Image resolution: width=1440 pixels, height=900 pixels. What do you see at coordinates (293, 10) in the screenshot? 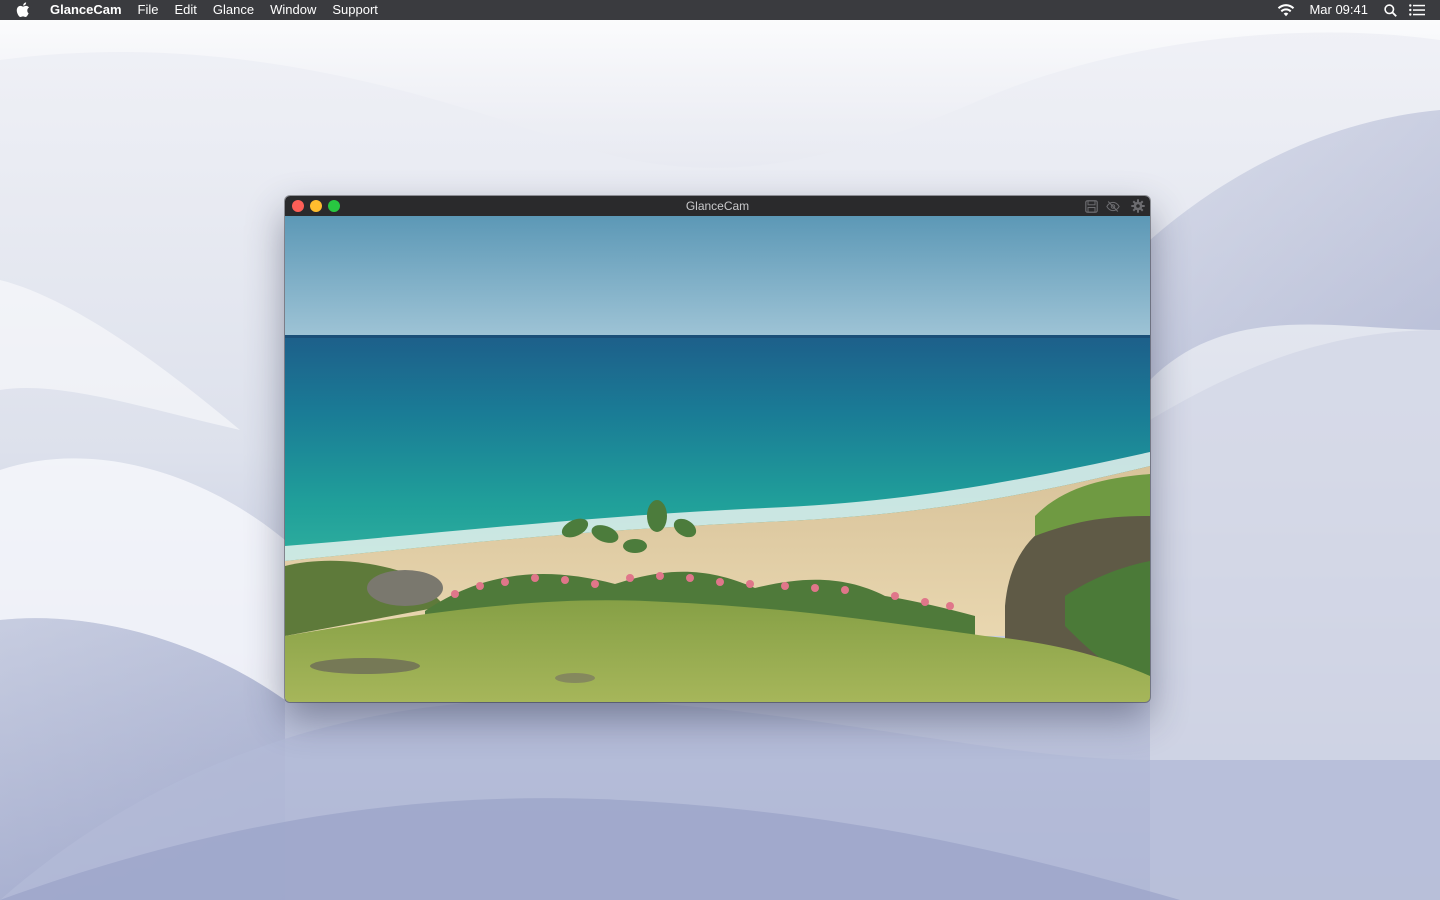
I see `menu-window: Window` at bounding box center [293, 10].